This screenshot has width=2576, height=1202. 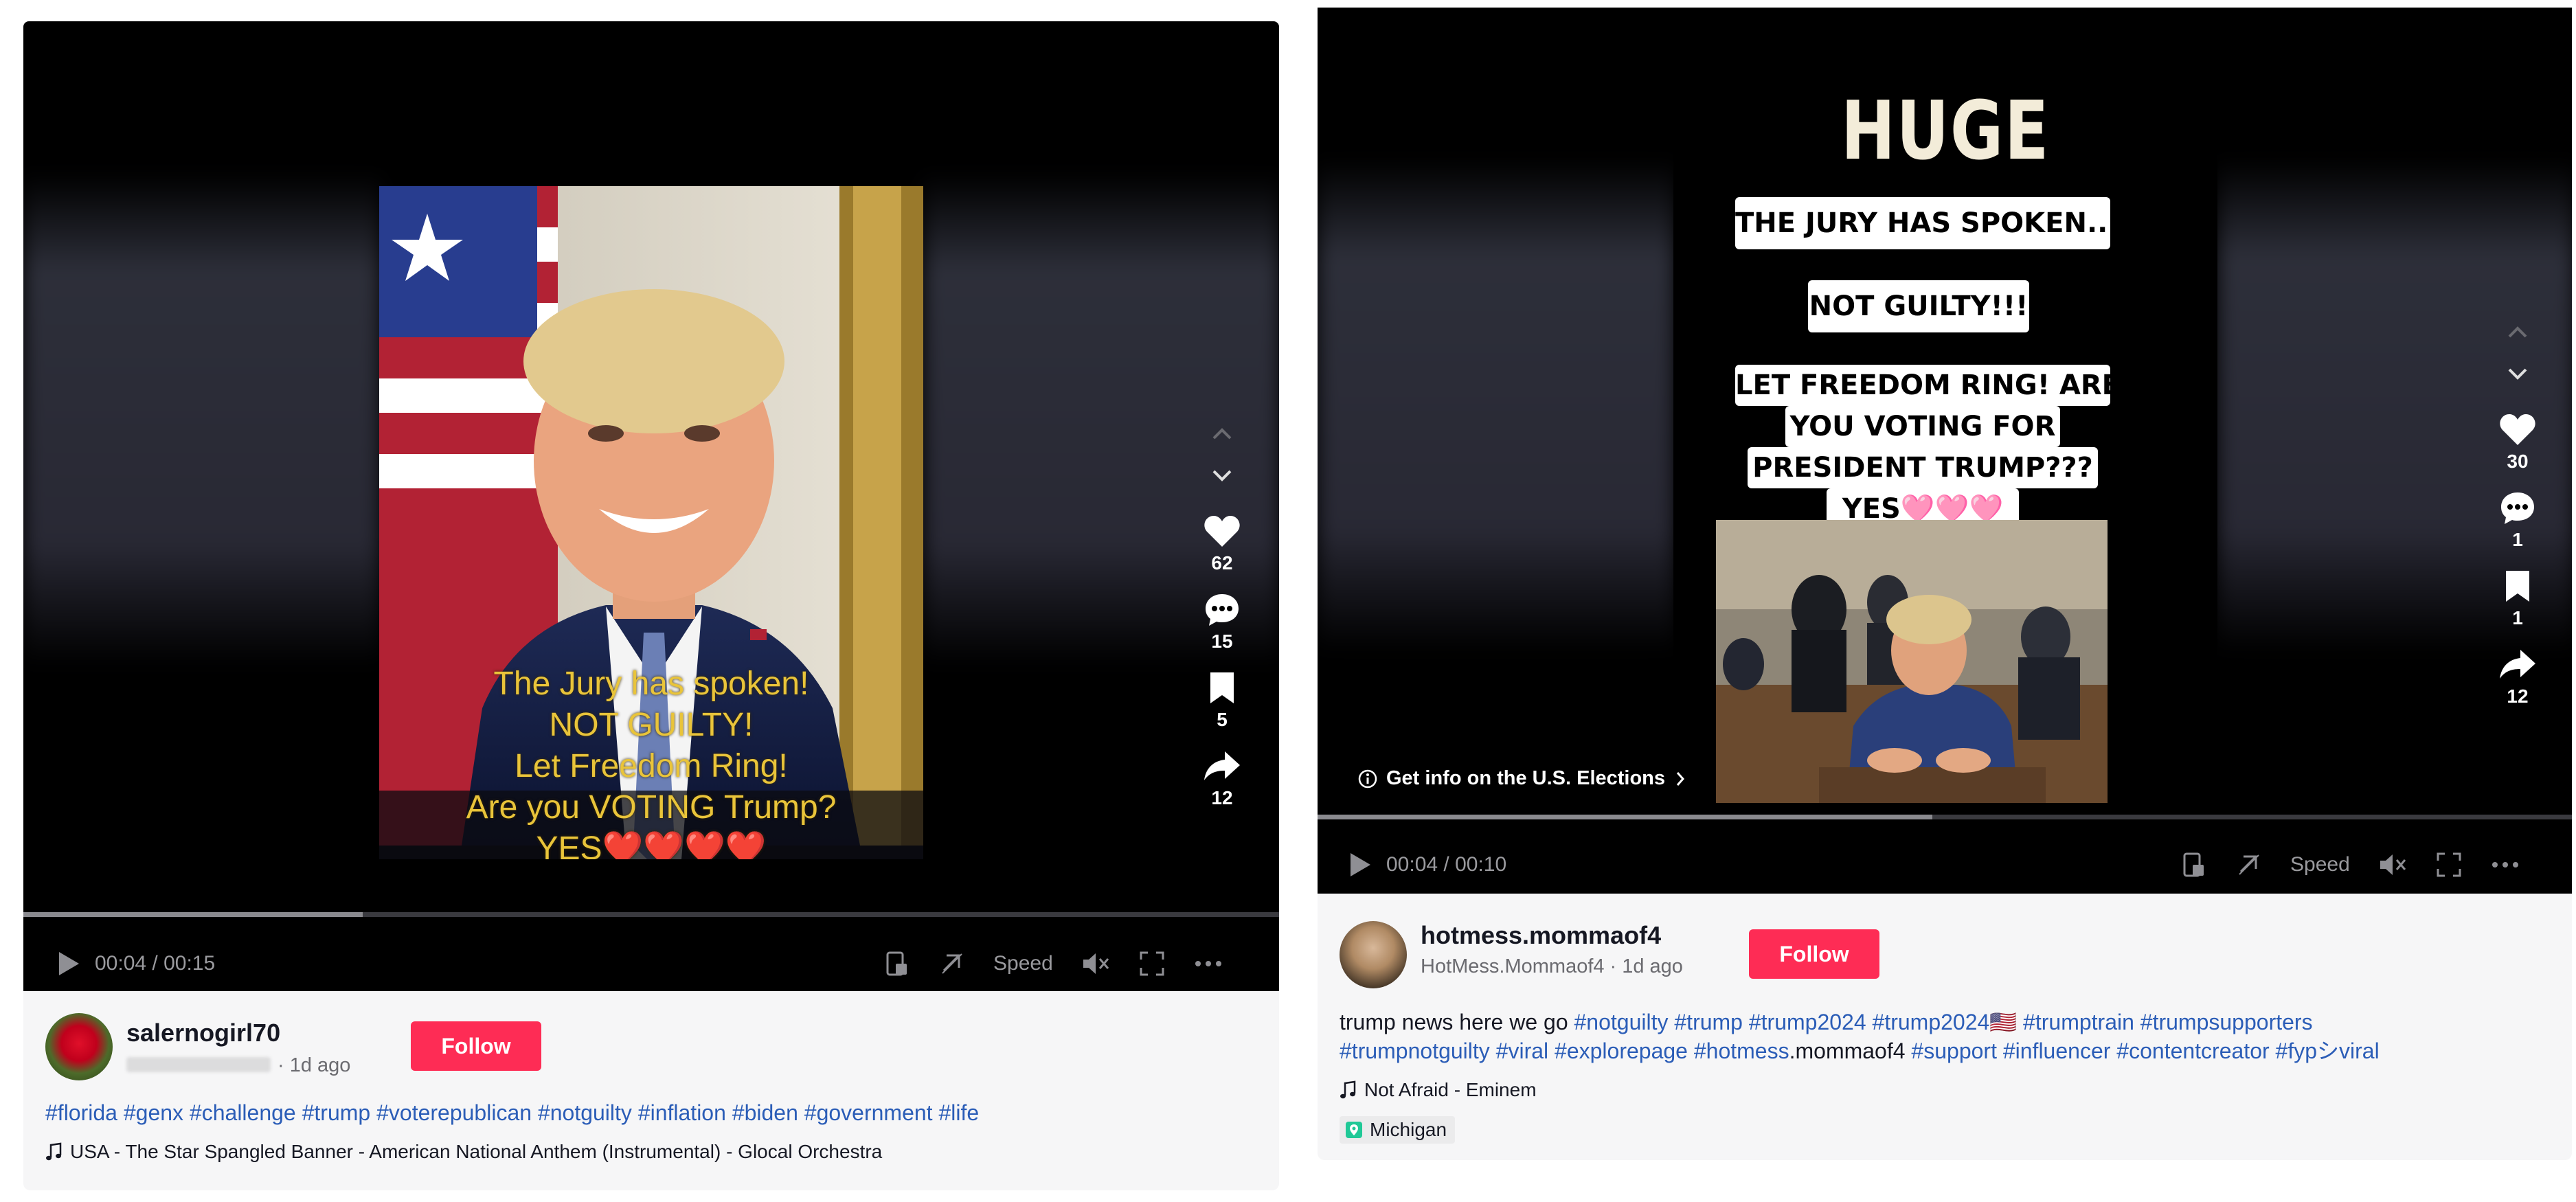 What do you see at coordinates (153, 1112) in the screenshot?
I see `hashtag-link: #genx` at bounding box center [153, 1112].